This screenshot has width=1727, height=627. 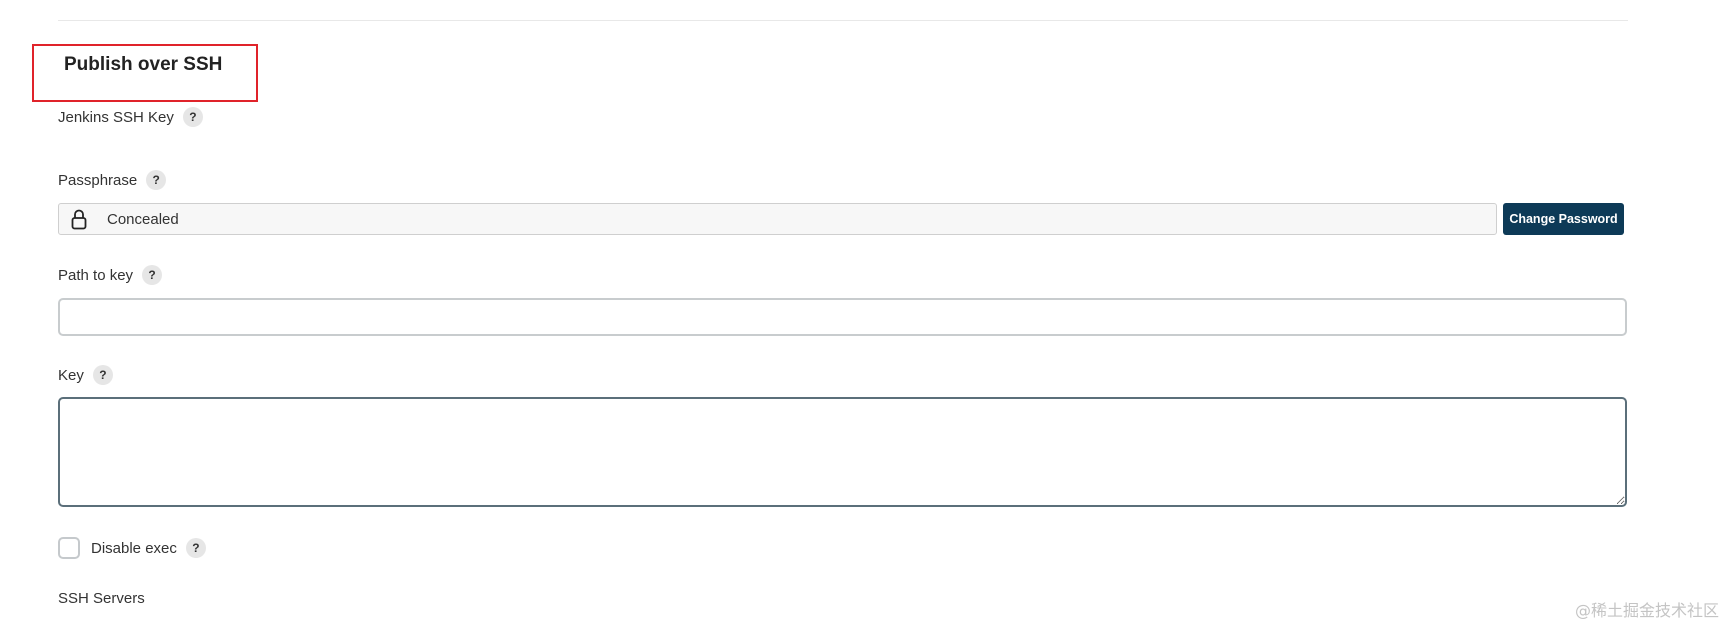 What do you see at coordinates (156, 180) in the screenshot?
I see `passphrase-help-icon: ?` at bounding box center [156, 180].